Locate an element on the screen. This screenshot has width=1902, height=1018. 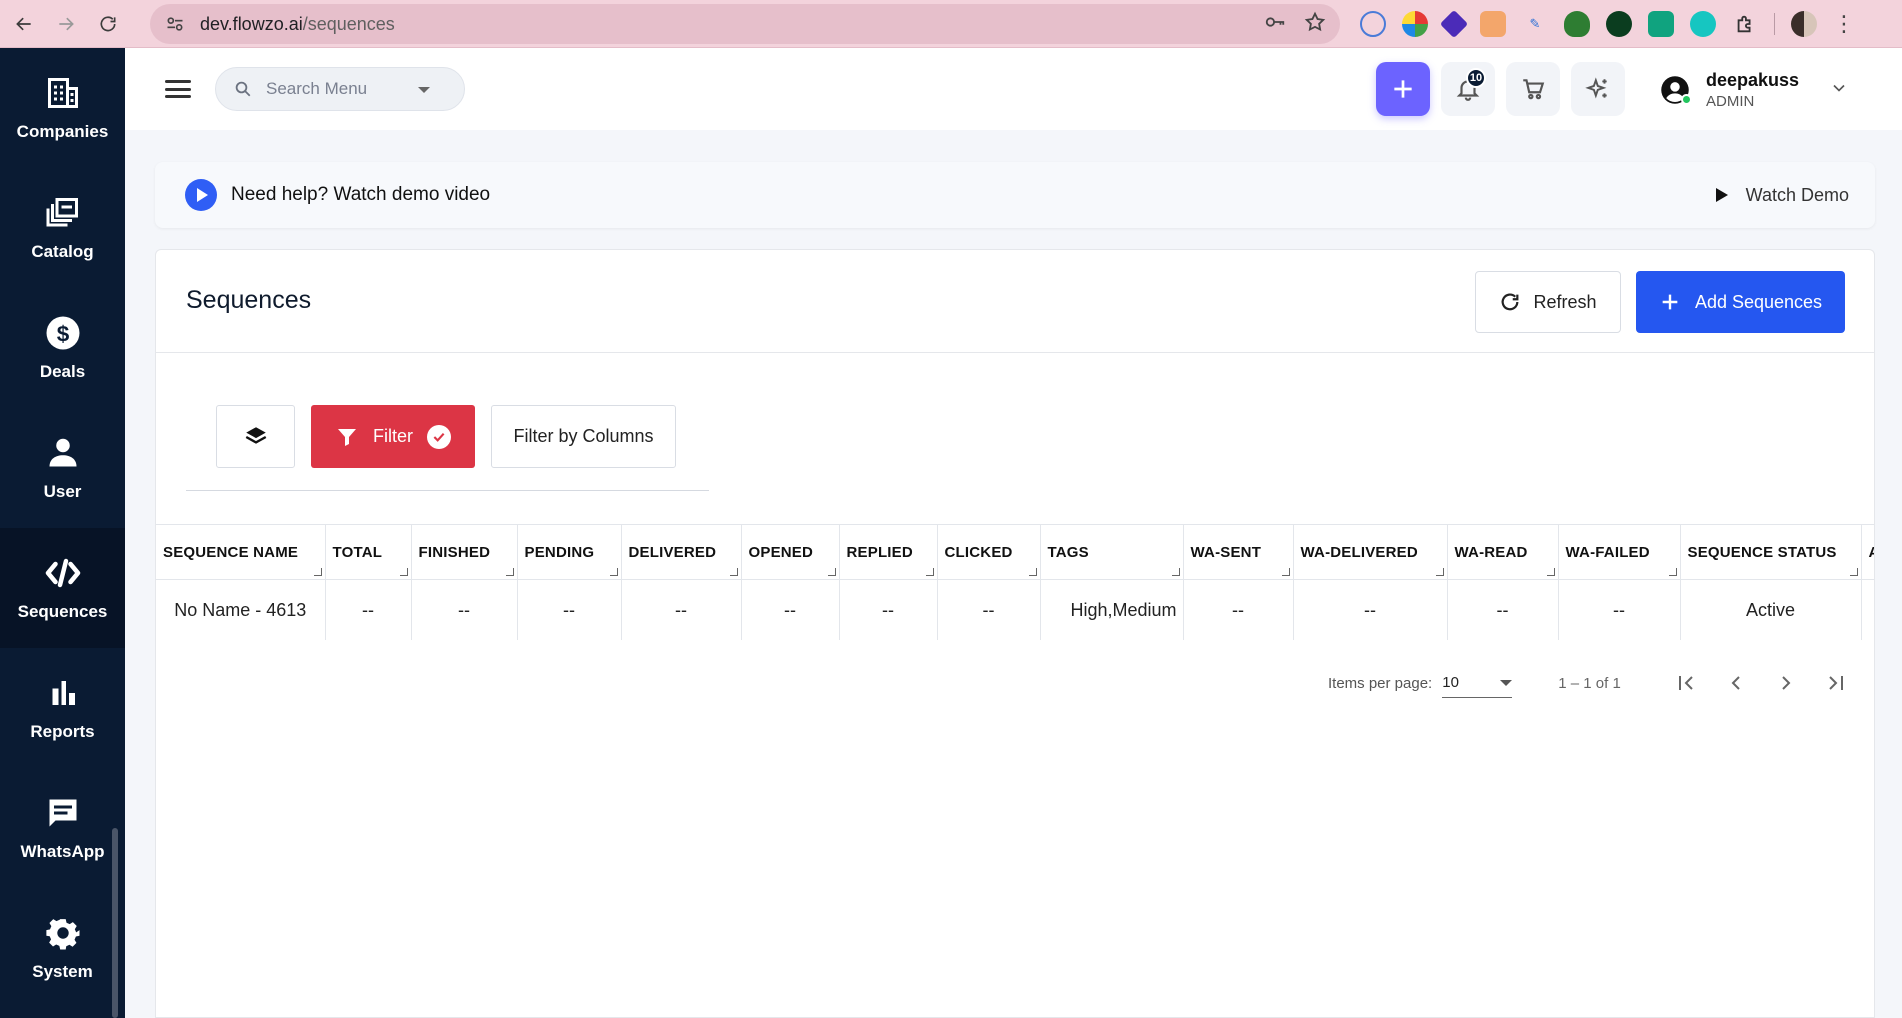
search-menu-input is located at coordinates (341, 89).